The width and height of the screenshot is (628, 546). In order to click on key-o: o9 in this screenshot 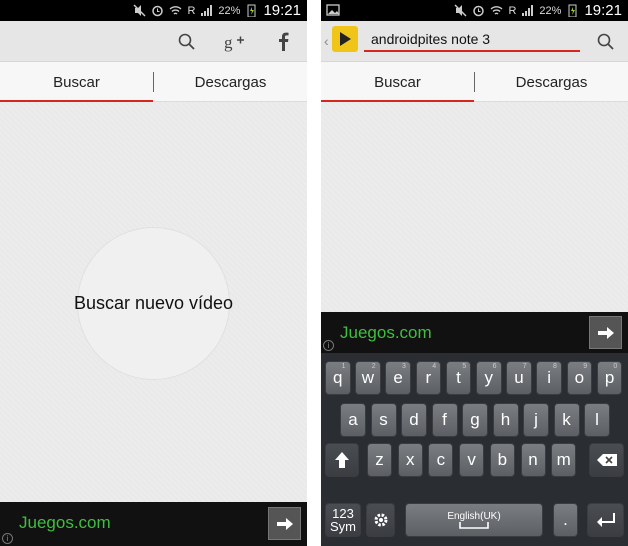, I will do `click(579, 378)`.